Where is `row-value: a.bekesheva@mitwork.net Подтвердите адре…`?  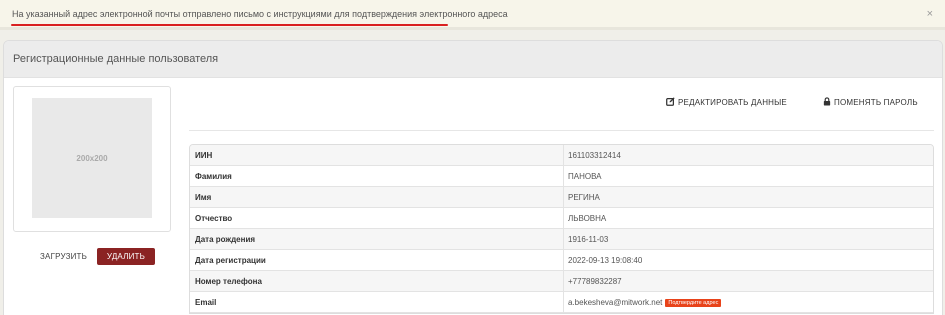 row-value: a.bekesheva@mitwork.net Подтвердите адре… is located at coordinates (748, 302).